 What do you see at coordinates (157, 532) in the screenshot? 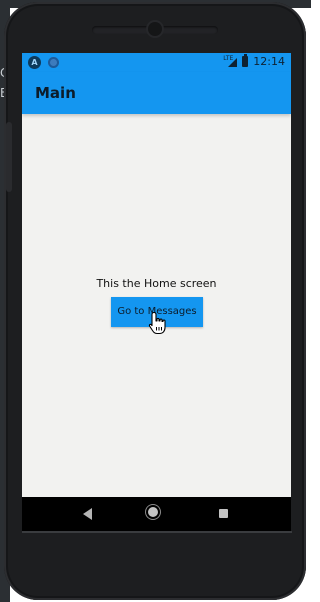
I see `phone-chin-divider` at bounding box center [157, 532].